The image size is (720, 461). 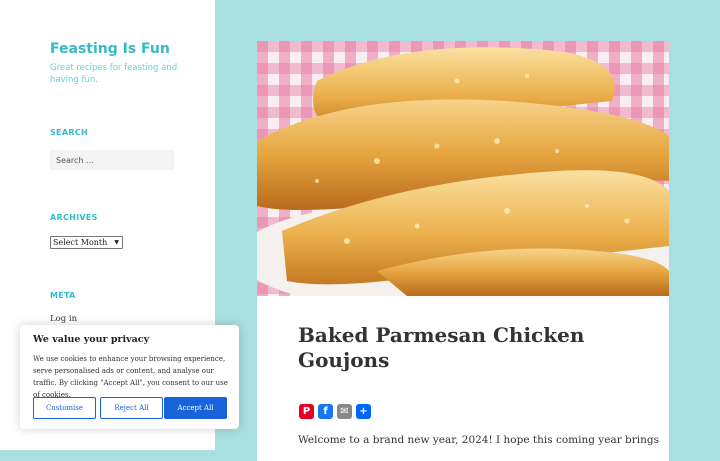 What do you see at coordinates (63, 319) in the screenshot?
I see `login-link: Log in` at bounding box center [63, 319].